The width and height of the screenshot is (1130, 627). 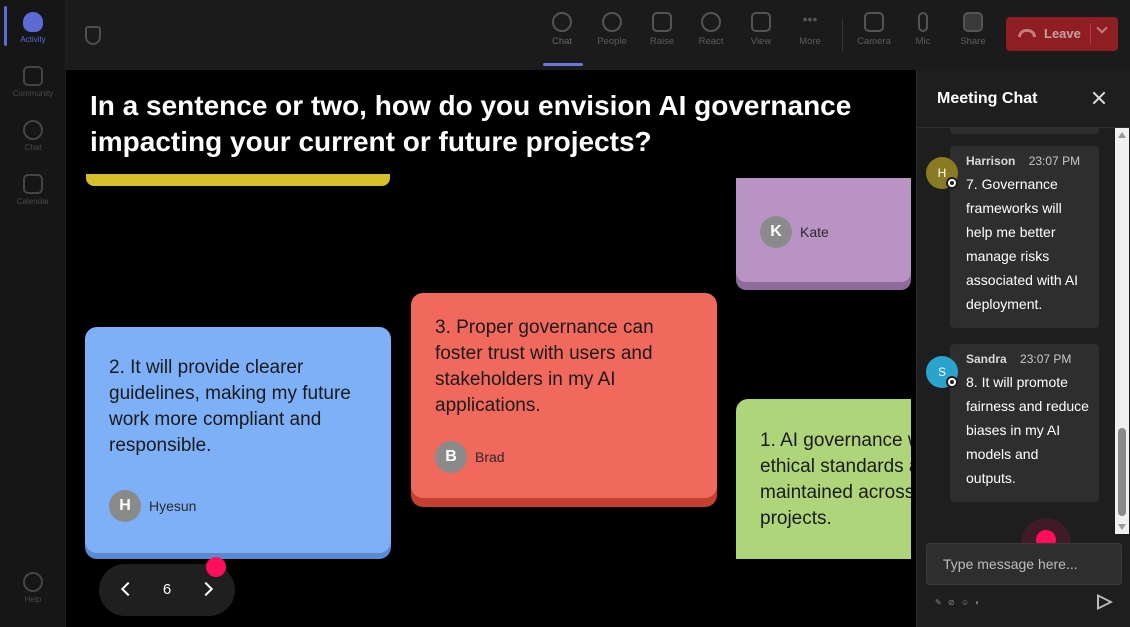 What do you see at coordinates (206, 589) in the screenshot?
I see `chevron-right-icon` at bounding box center [206, 589].